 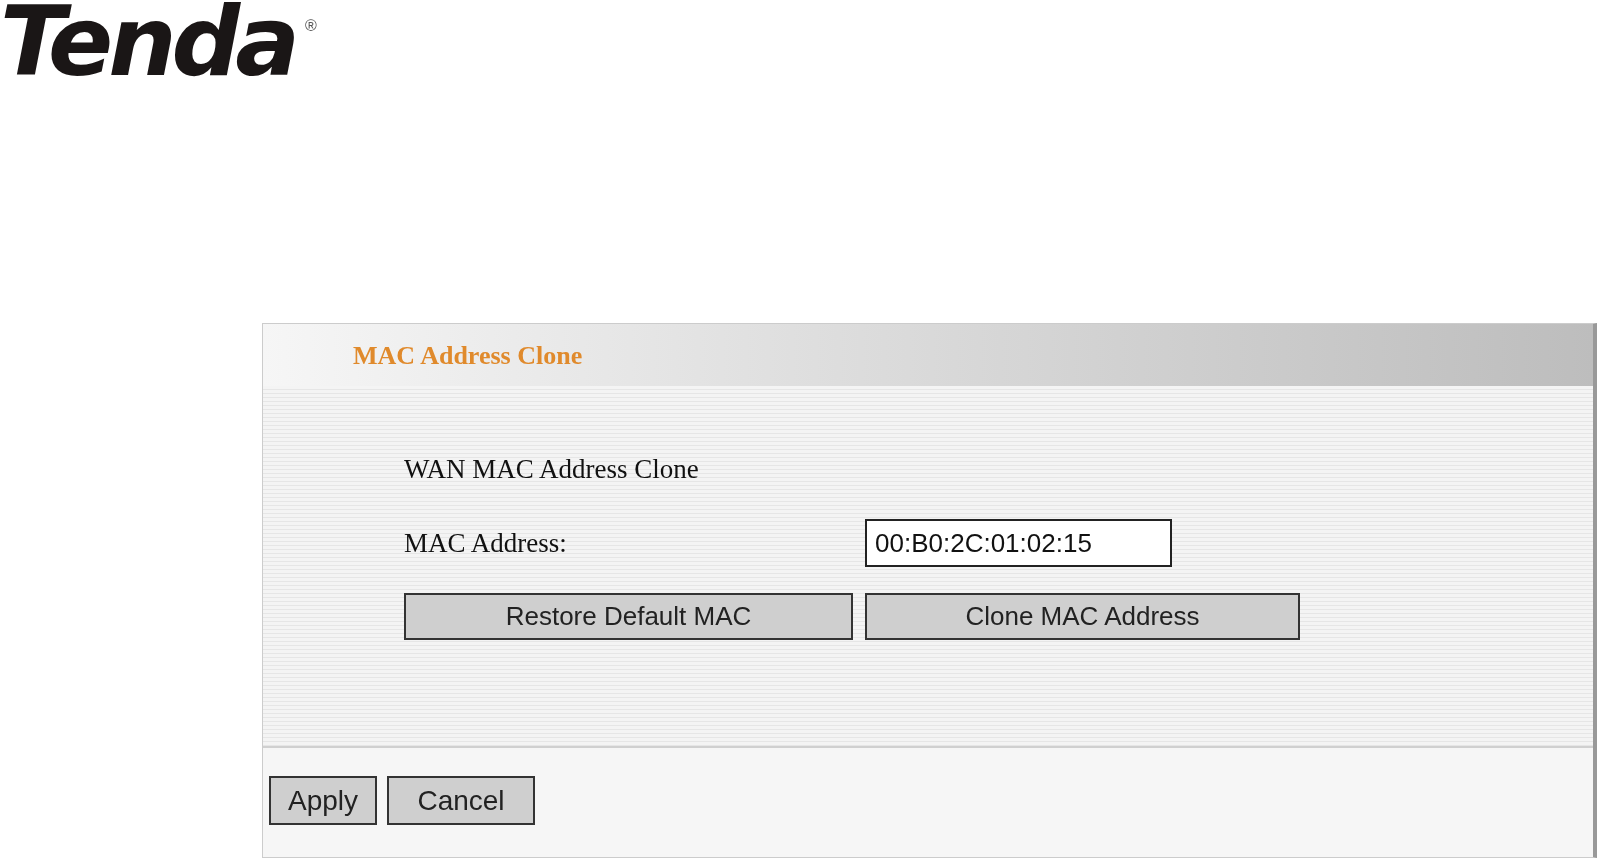 I want to click on cancel-button: Cancel, so click(x=461, y=800).